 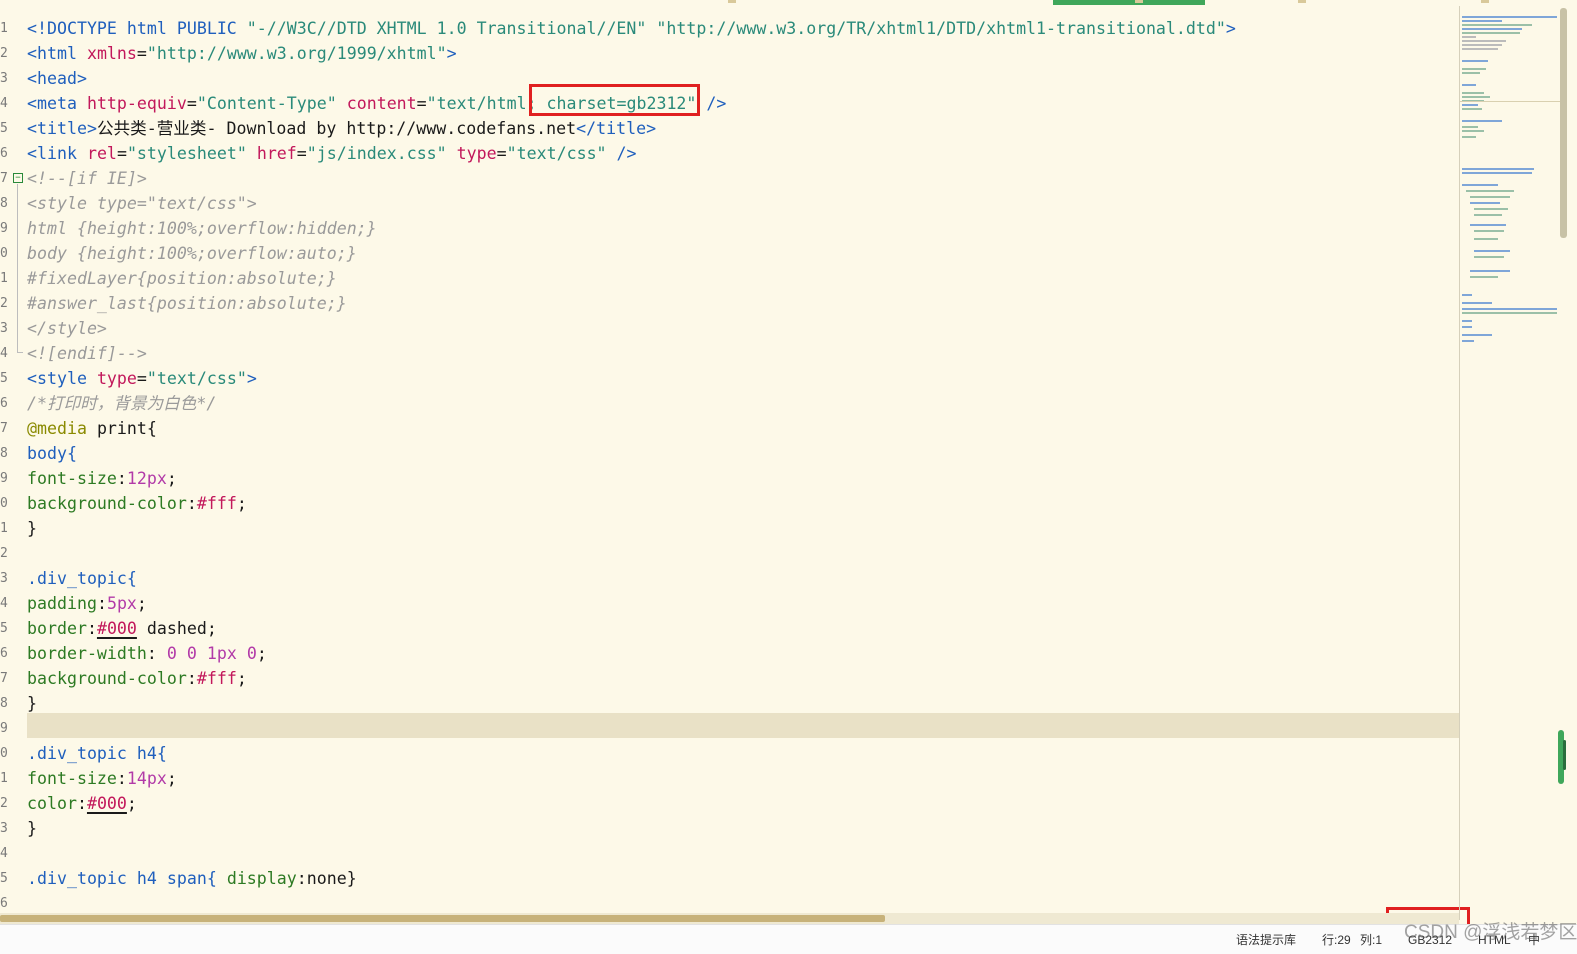 What do you see at coordinates (186, 153) in the screenshot?
I see `code-token: "stylesheet"` at bounding box center [186, 153].